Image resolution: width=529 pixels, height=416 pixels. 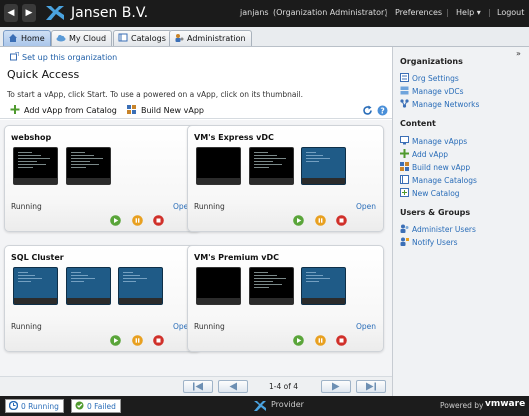 What do you see at coordinates (31, 137) in the screenshot?
I see `vapp-name: webshop` at bounding box center [31, 137].